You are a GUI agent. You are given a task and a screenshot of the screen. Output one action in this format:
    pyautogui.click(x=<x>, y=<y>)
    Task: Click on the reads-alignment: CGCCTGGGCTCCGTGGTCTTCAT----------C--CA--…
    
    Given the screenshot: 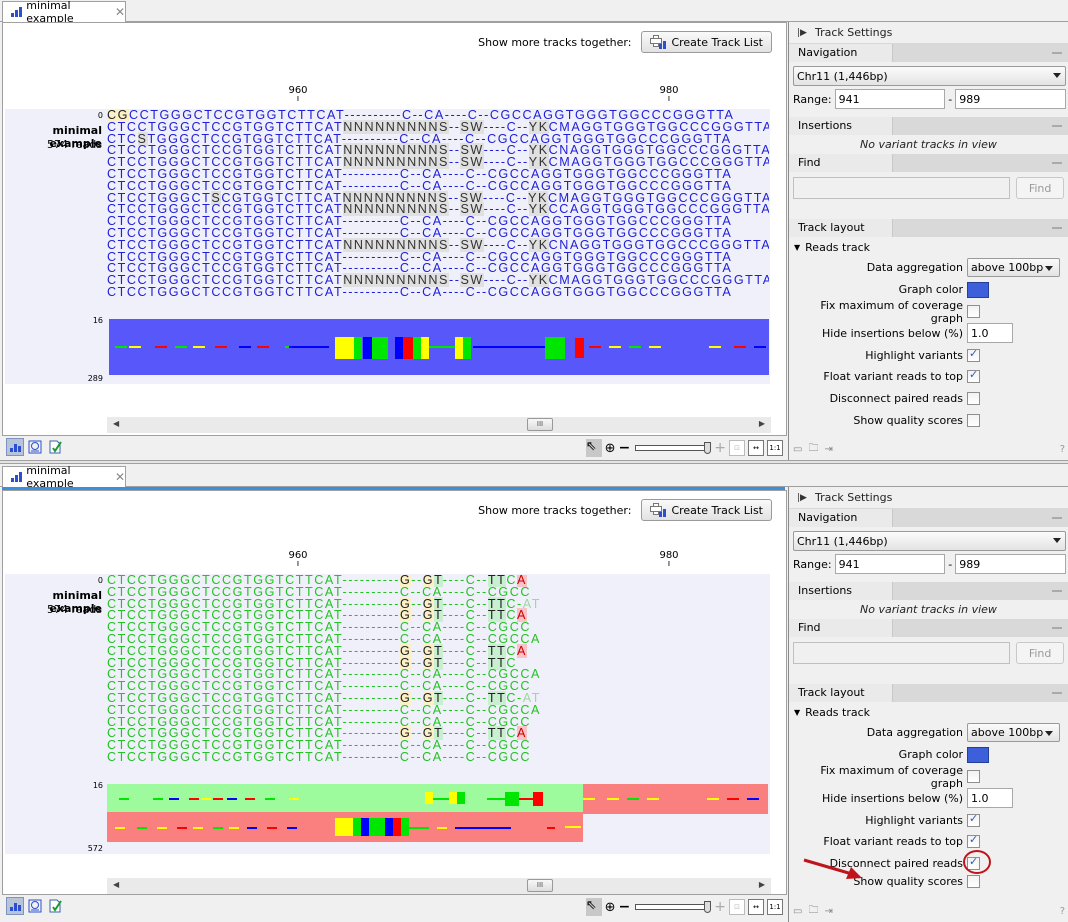 What is the action you would take?
    pyautogui.click(x=438, y=212)
    